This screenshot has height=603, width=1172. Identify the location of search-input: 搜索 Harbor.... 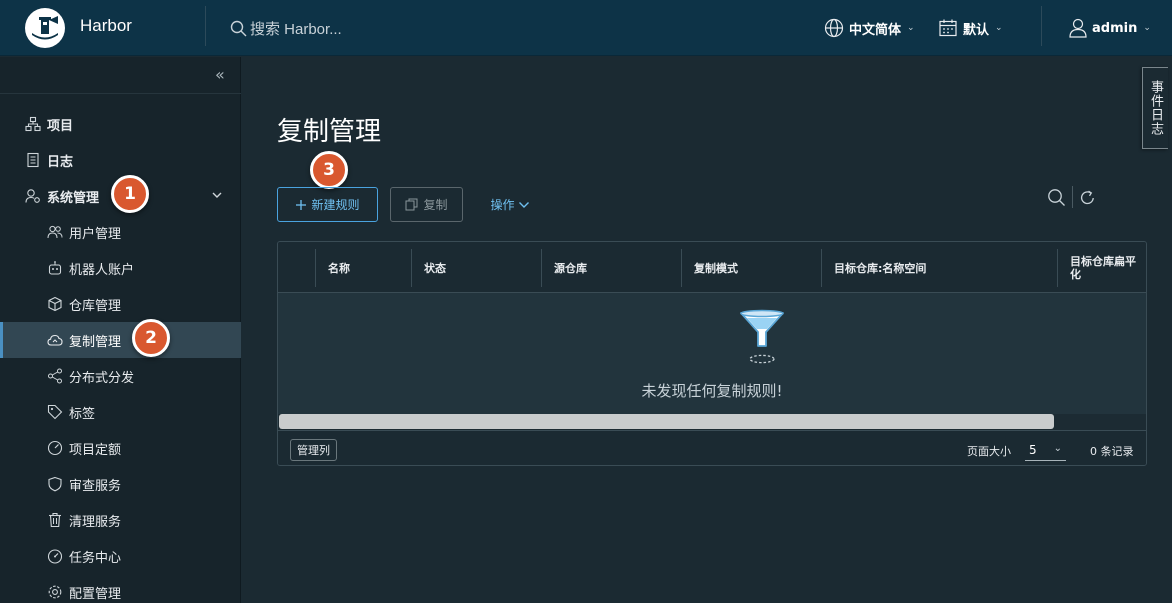
(296, 28).